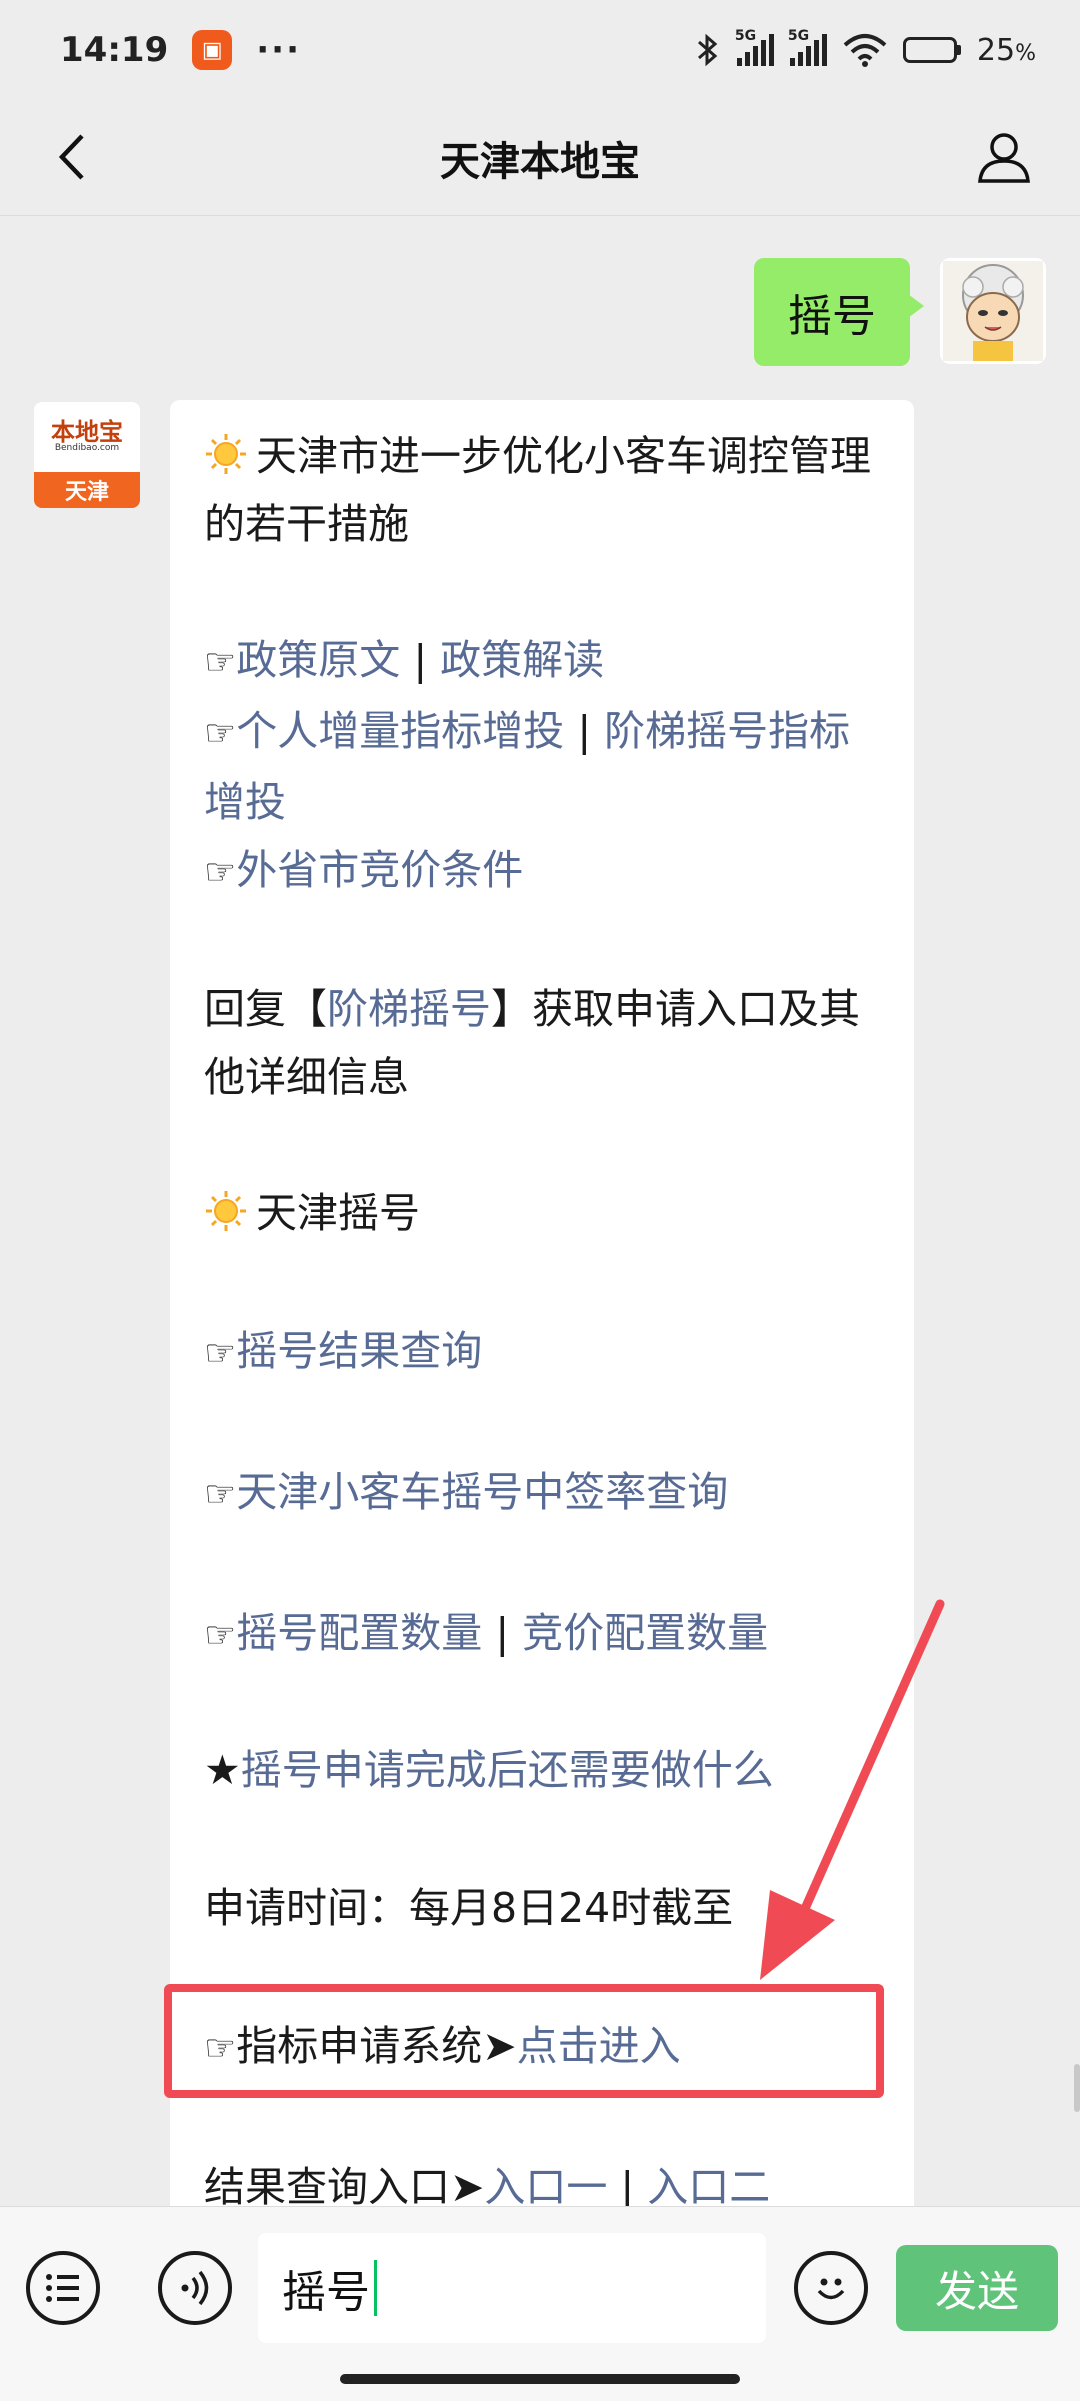 This screenshot has width=1080, height=2401. What do you see at coordinates (542, 871) in the screenshot?
I see `out-of-province-line: ☞外省市竞价条件` at bounding box center [542, 871].